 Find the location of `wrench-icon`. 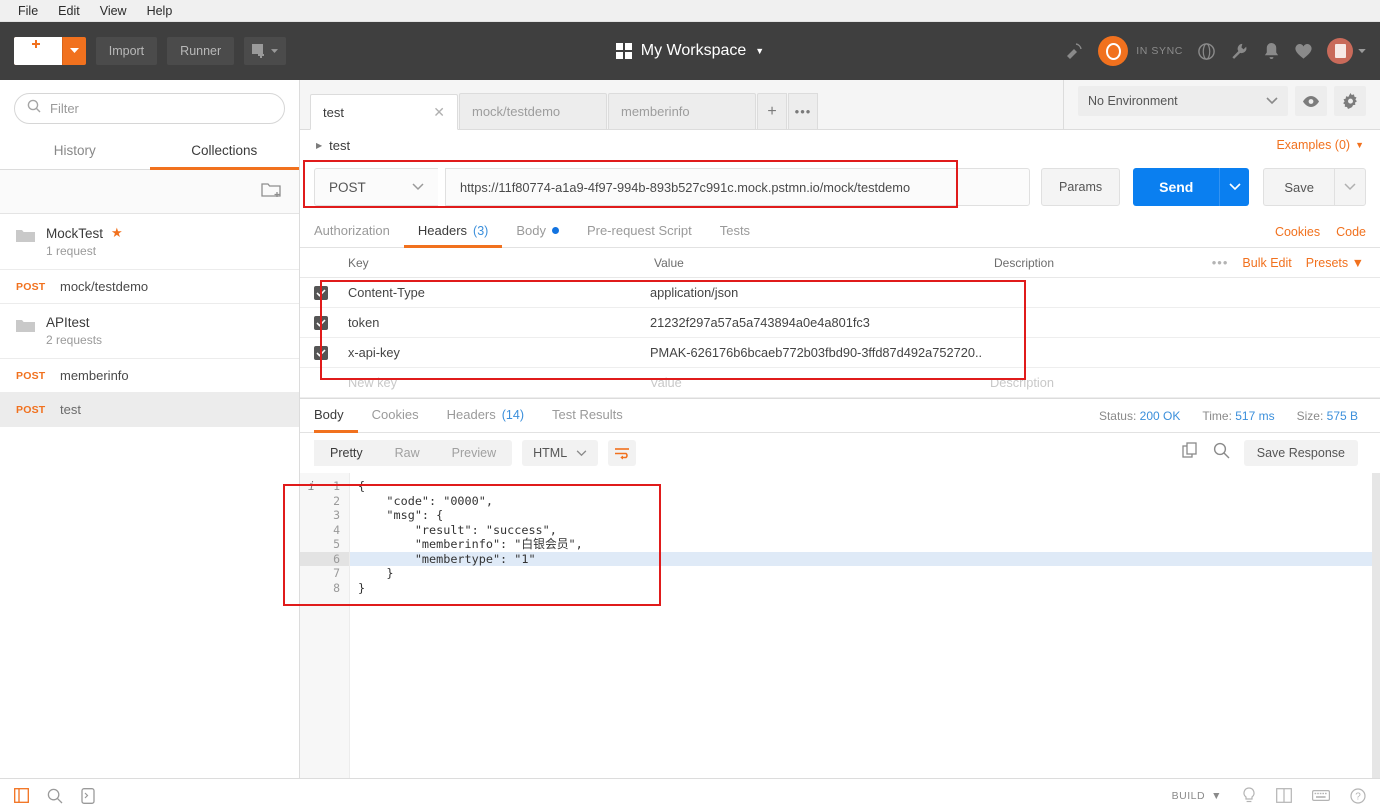

wrench-icon is located at coordinates (1239, 51).